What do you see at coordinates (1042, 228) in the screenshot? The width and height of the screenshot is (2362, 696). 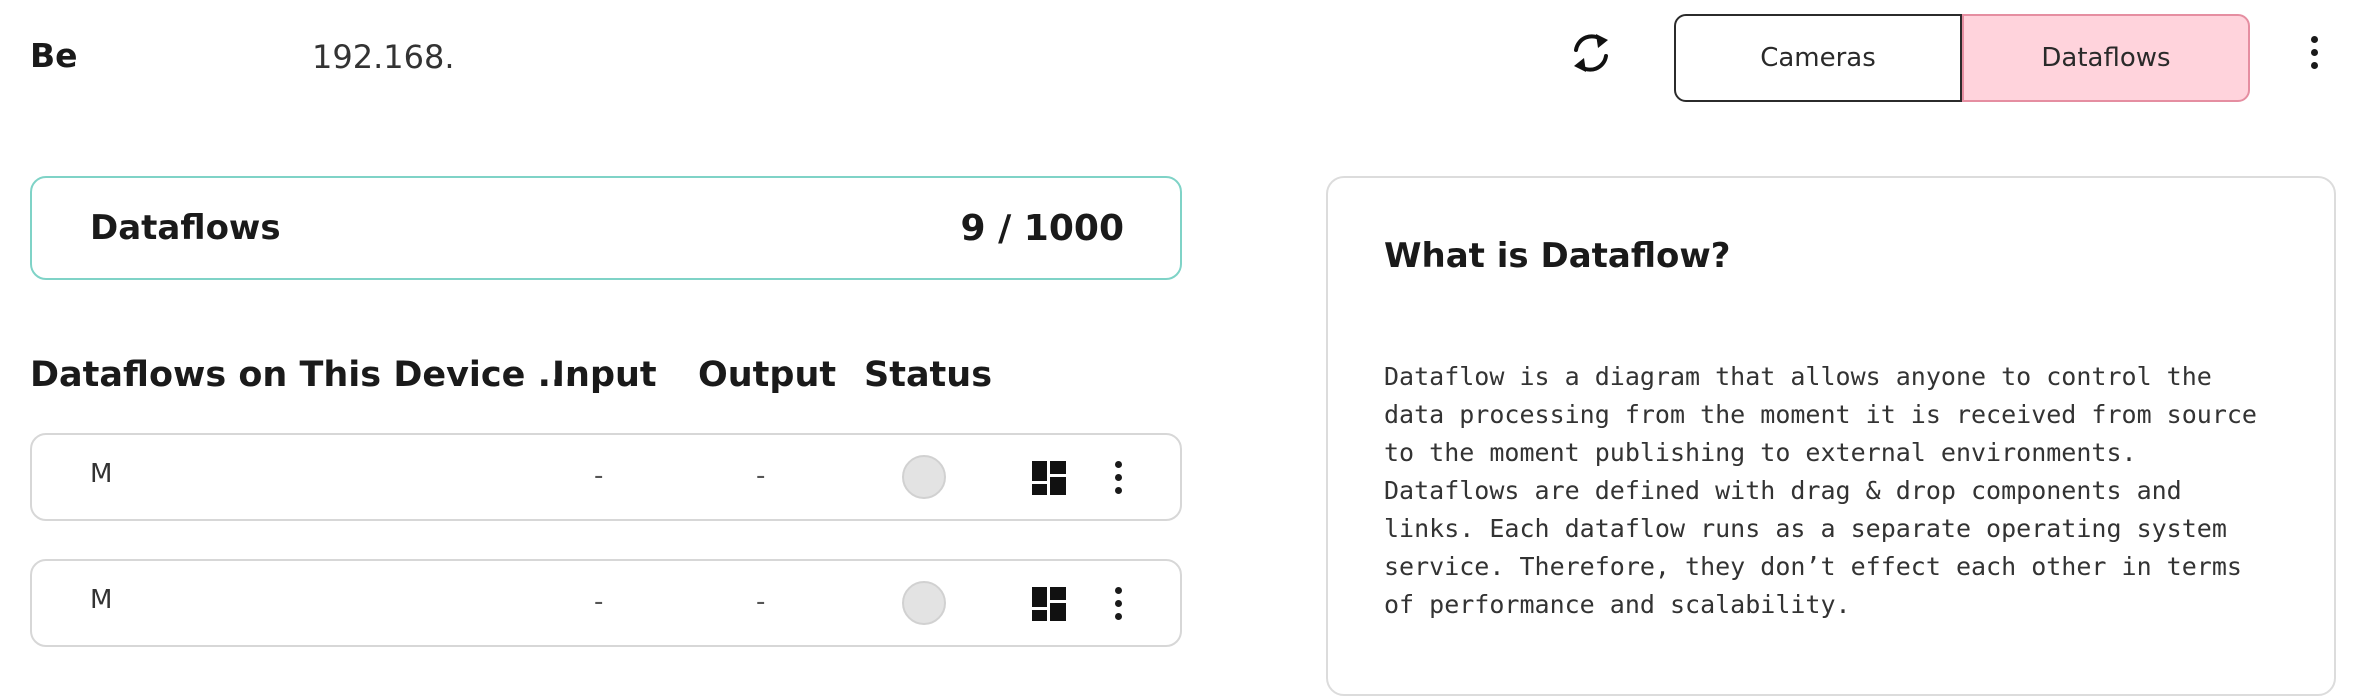 I see `dataflow-count-value: 9 / 1000` at bounding box center [1042, 228].